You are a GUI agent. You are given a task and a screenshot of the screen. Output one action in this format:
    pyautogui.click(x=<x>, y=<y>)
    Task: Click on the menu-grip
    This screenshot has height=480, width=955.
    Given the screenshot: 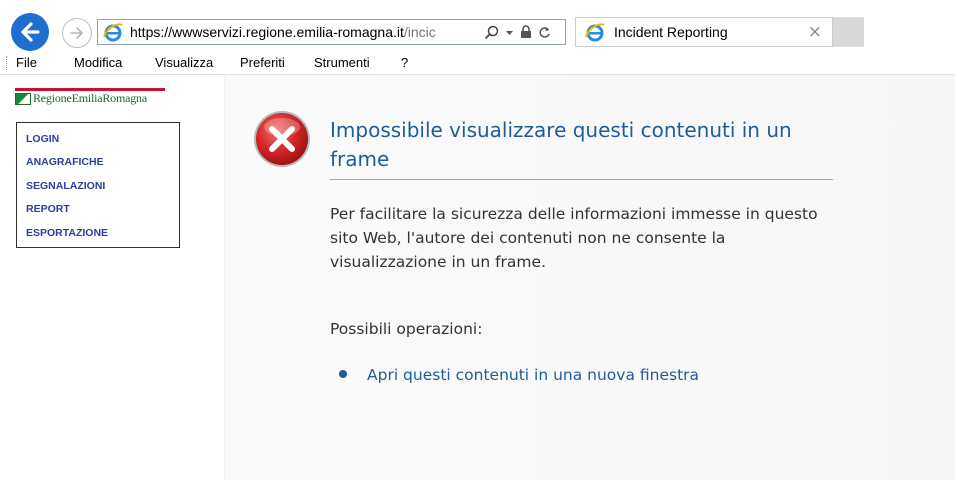 What is the action you would take?
    pyautogui.click(x=7, y=63)
    